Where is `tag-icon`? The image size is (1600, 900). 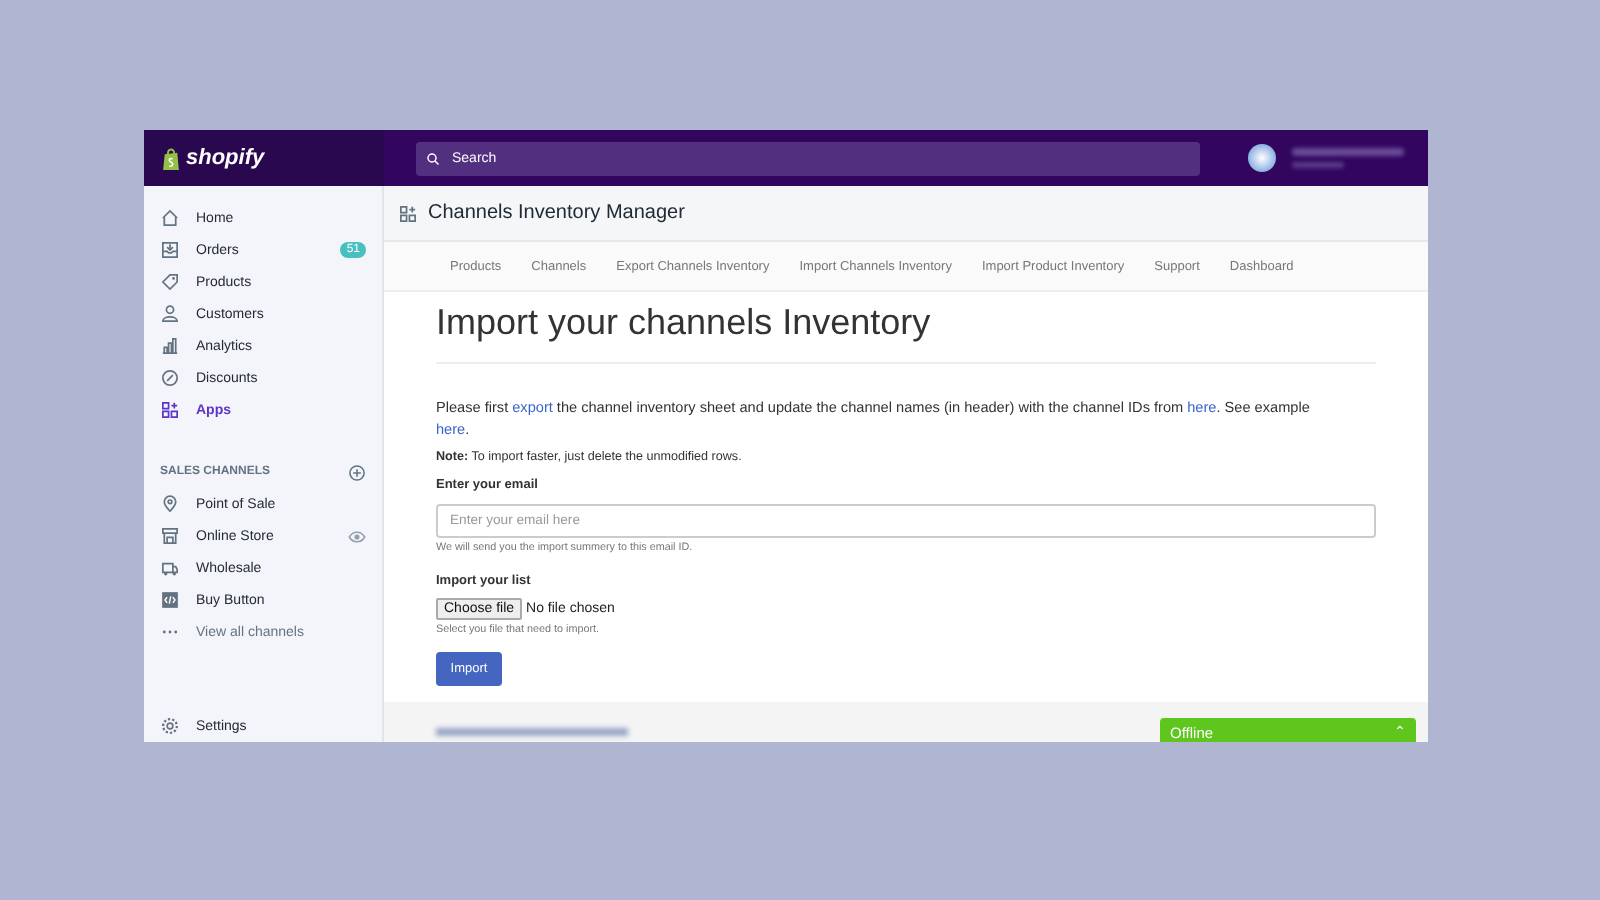 tag-icon is located at coordinates (170, 282).